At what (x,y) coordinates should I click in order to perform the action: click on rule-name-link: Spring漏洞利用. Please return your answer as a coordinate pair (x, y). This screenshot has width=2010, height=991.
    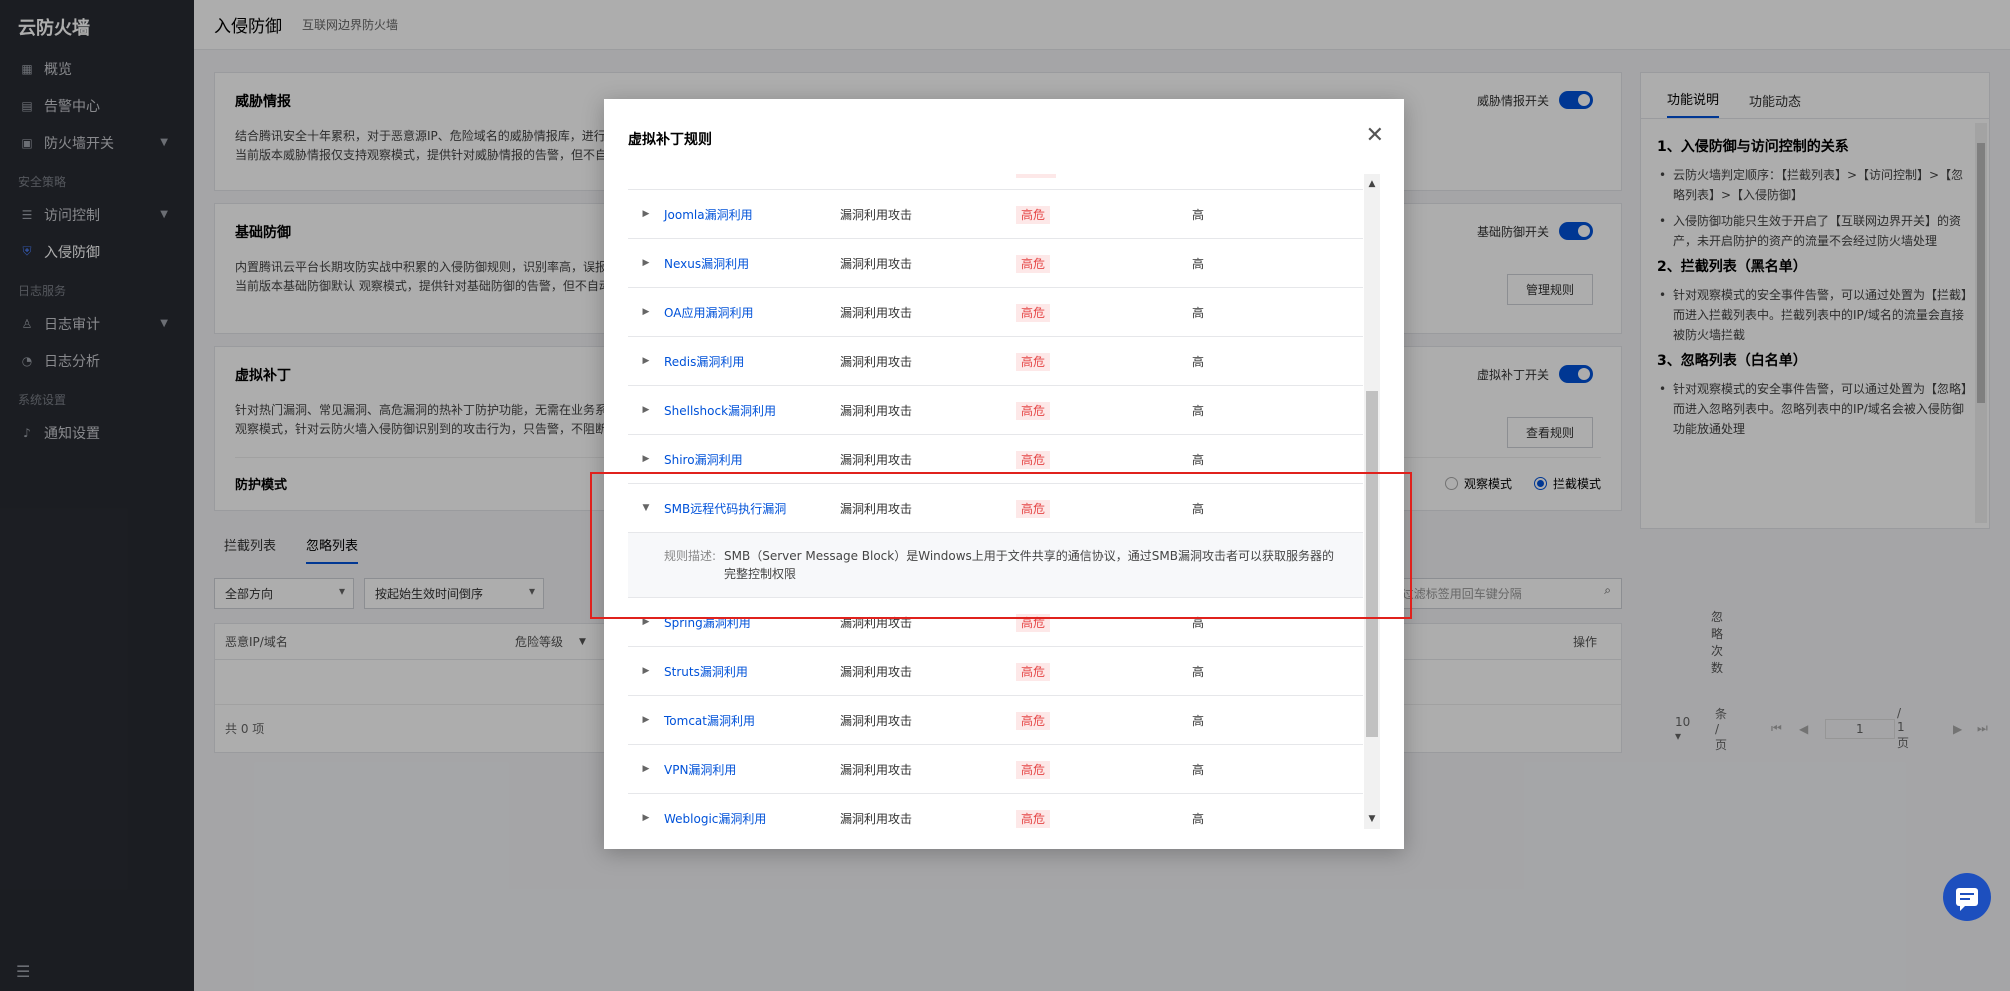
    Looking at the image, I should click on (752, 622).